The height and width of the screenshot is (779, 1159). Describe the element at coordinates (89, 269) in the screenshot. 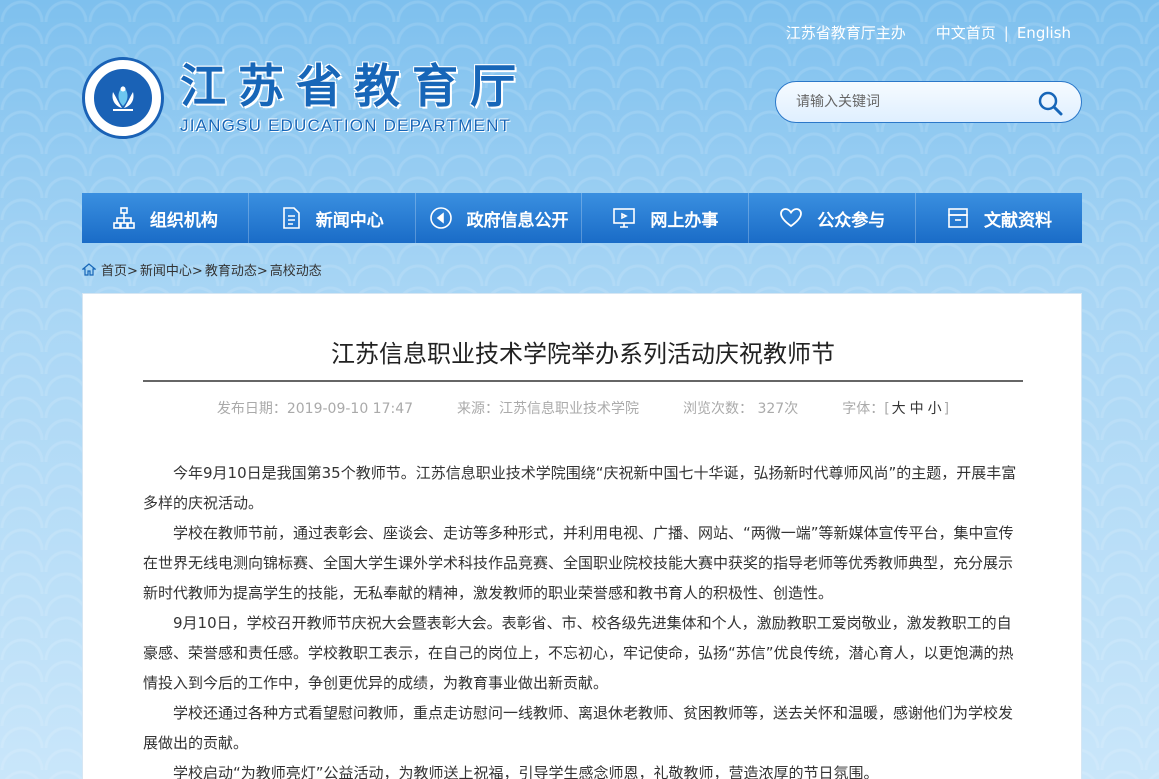

I see `home-icon` at that location.